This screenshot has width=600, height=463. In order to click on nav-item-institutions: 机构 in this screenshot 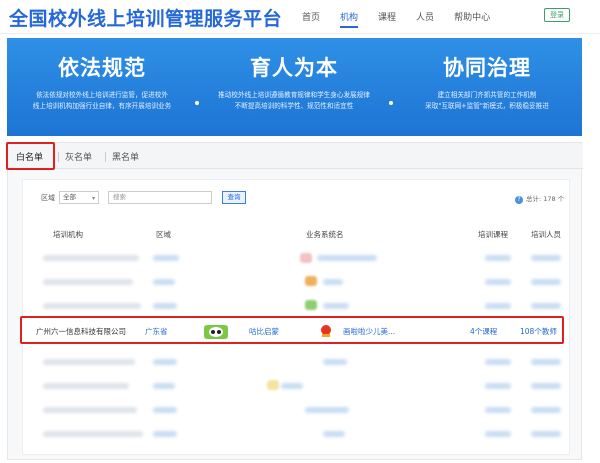, I will do `click(349, 19)`.